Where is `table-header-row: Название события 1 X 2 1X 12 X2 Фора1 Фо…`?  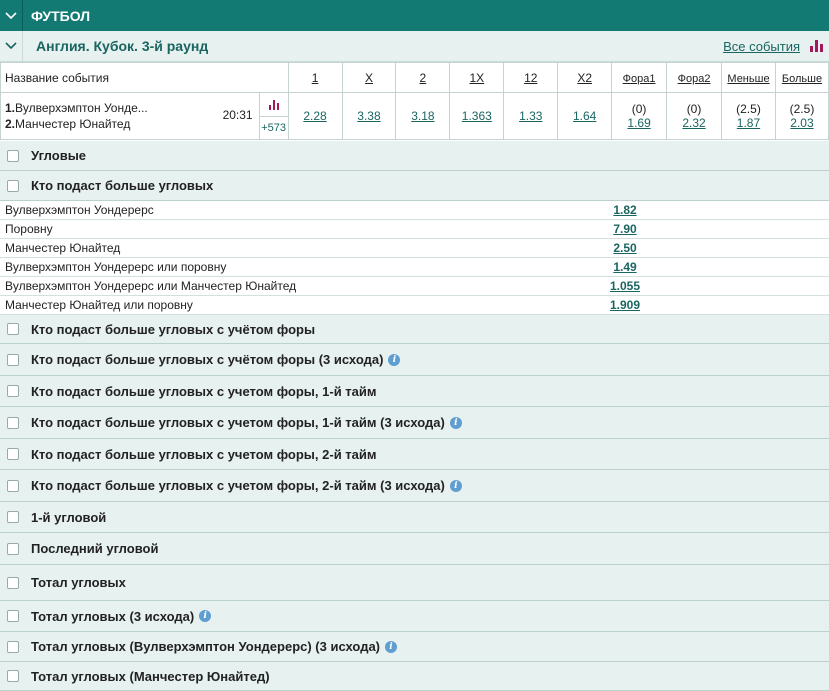 table-header-row: Название события 1 X 2 1X 12 X2 Фора1 Фо… is located at coordinates (414, 77).